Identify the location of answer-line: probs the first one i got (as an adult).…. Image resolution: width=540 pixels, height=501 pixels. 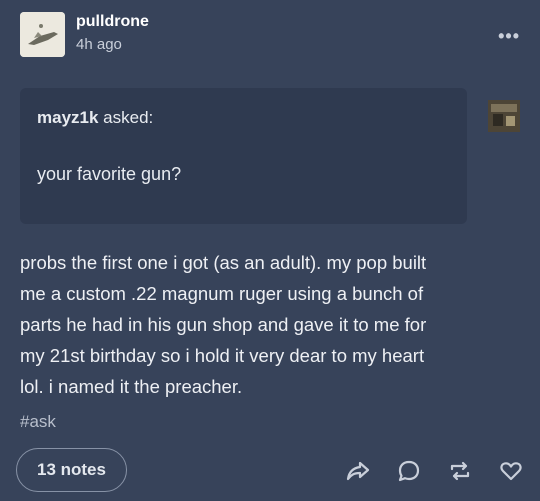
(223, 262).